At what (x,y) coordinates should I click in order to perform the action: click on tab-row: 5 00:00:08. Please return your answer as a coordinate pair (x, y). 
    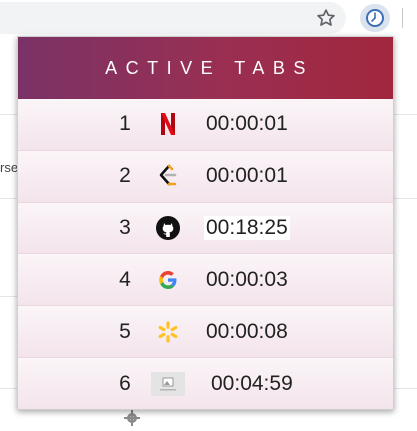
    Looking at the image, I should click on (205, 332).